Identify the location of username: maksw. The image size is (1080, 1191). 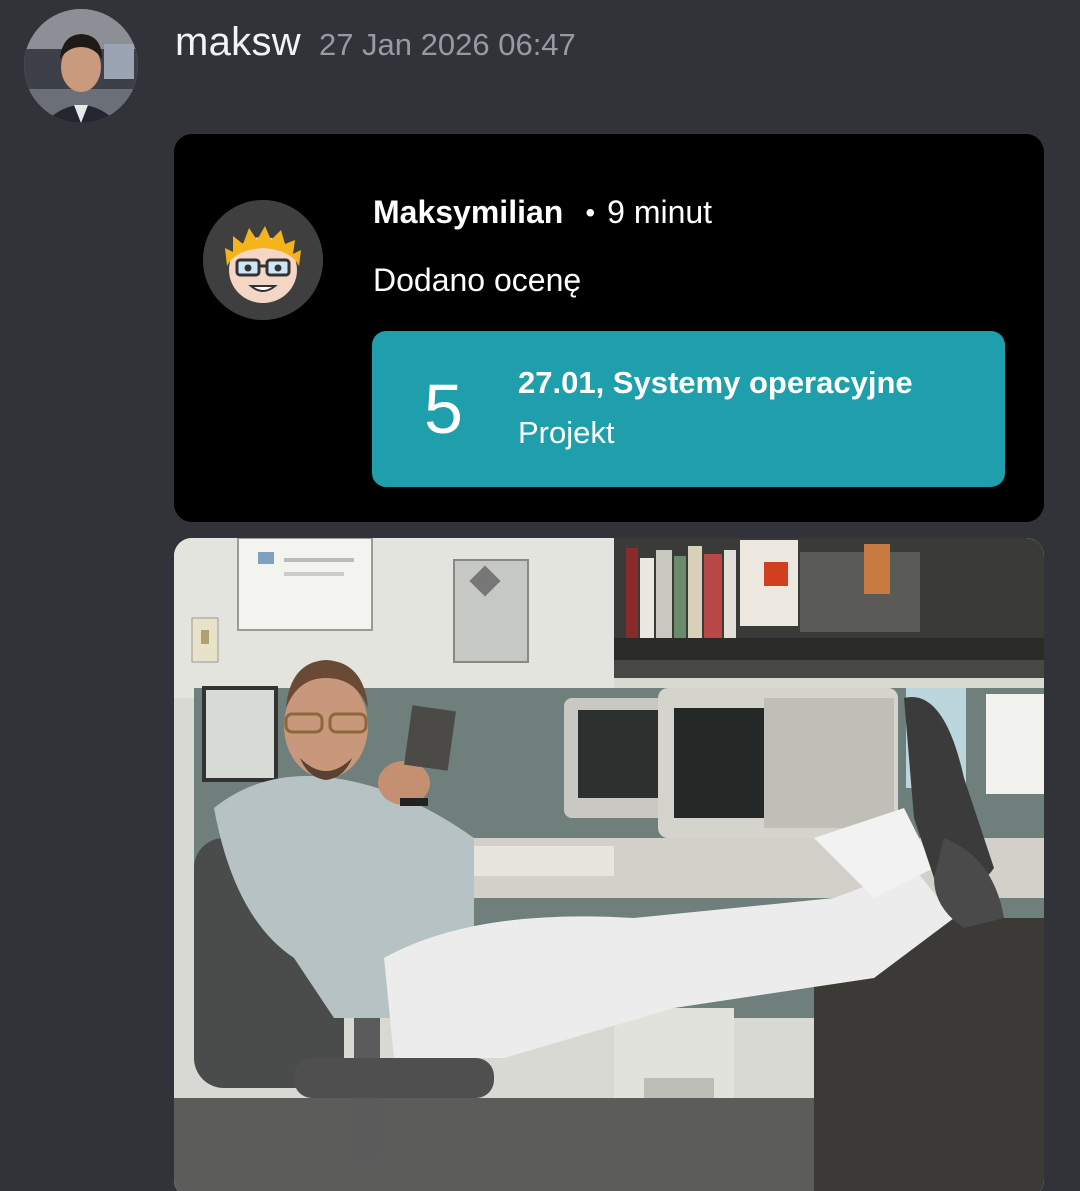
(238, 42).